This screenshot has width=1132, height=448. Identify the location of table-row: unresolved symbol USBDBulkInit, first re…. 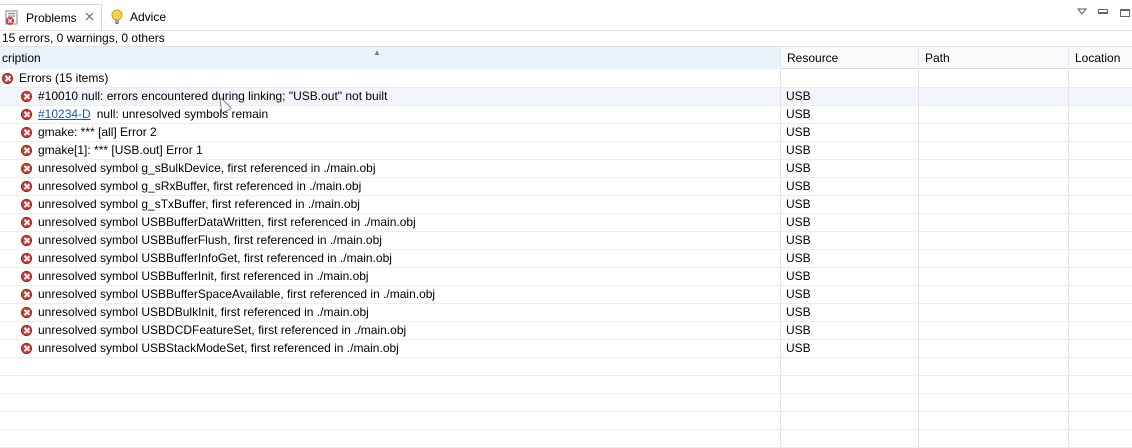
(566, 313).